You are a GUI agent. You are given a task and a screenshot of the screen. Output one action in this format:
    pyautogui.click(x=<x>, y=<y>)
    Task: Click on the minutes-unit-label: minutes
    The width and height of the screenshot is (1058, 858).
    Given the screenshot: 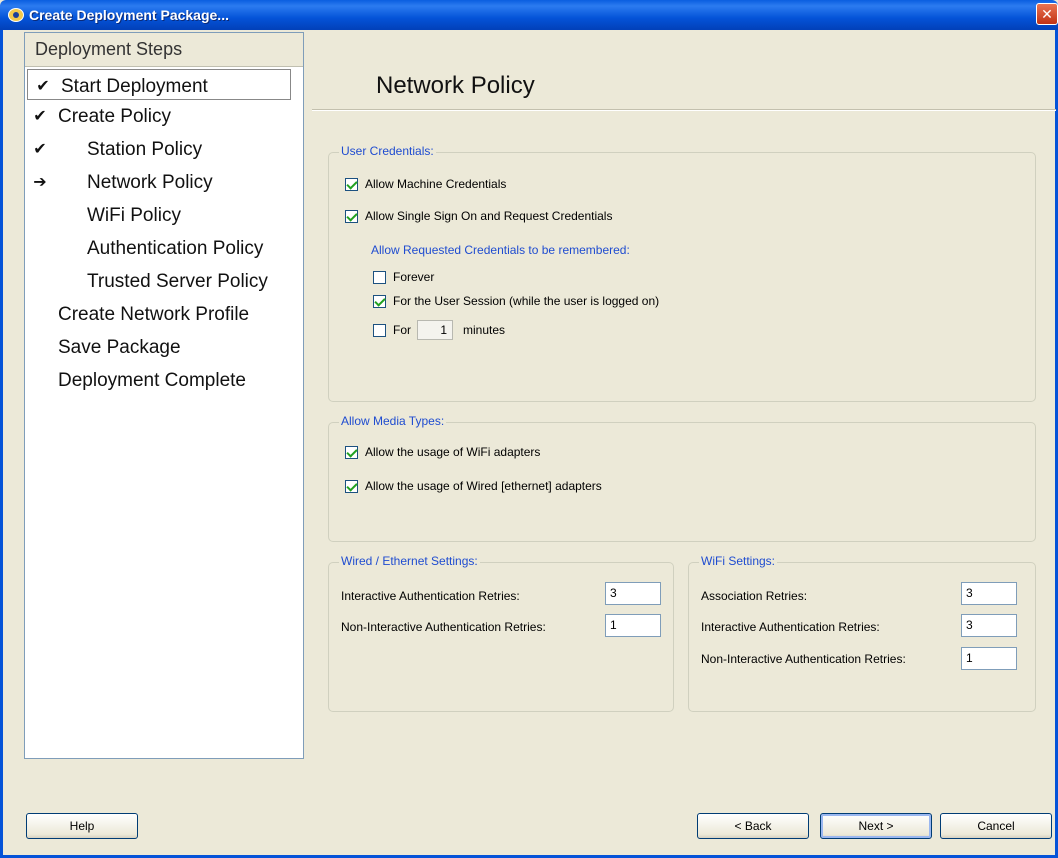 What is the action you would take?
    pyautogui.click(x=484, y=330)
    